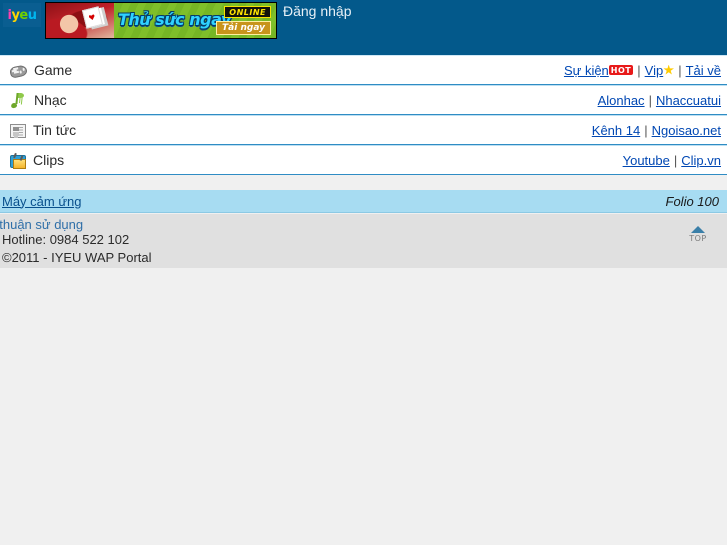 This screenshot has height=545, width=727. I want to click on tv-icon, so click(18, 161).